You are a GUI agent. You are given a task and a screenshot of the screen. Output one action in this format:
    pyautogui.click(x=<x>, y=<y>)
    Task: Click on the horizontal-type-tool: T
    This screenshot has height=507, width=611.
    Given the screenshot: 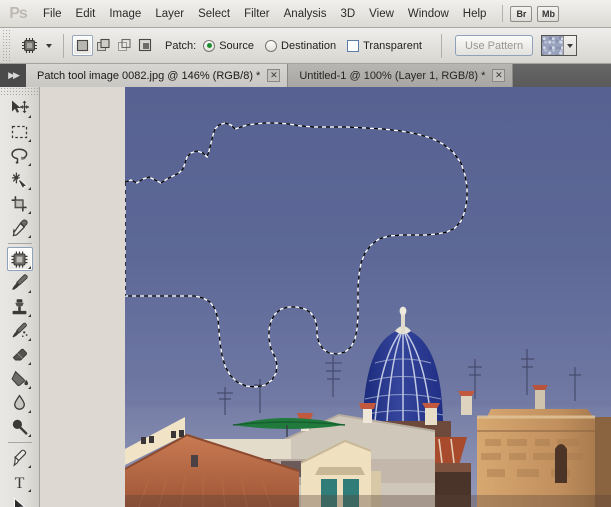 What is the action you would take?
    pyautogui.click(x=20, y=482)
    